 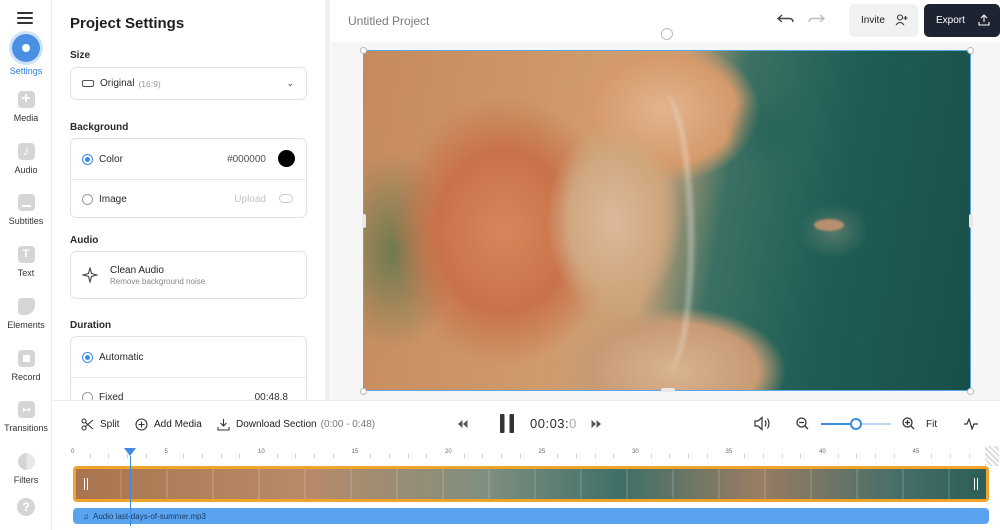 I want to click on rotate-handle, so click(x=667, y=34).